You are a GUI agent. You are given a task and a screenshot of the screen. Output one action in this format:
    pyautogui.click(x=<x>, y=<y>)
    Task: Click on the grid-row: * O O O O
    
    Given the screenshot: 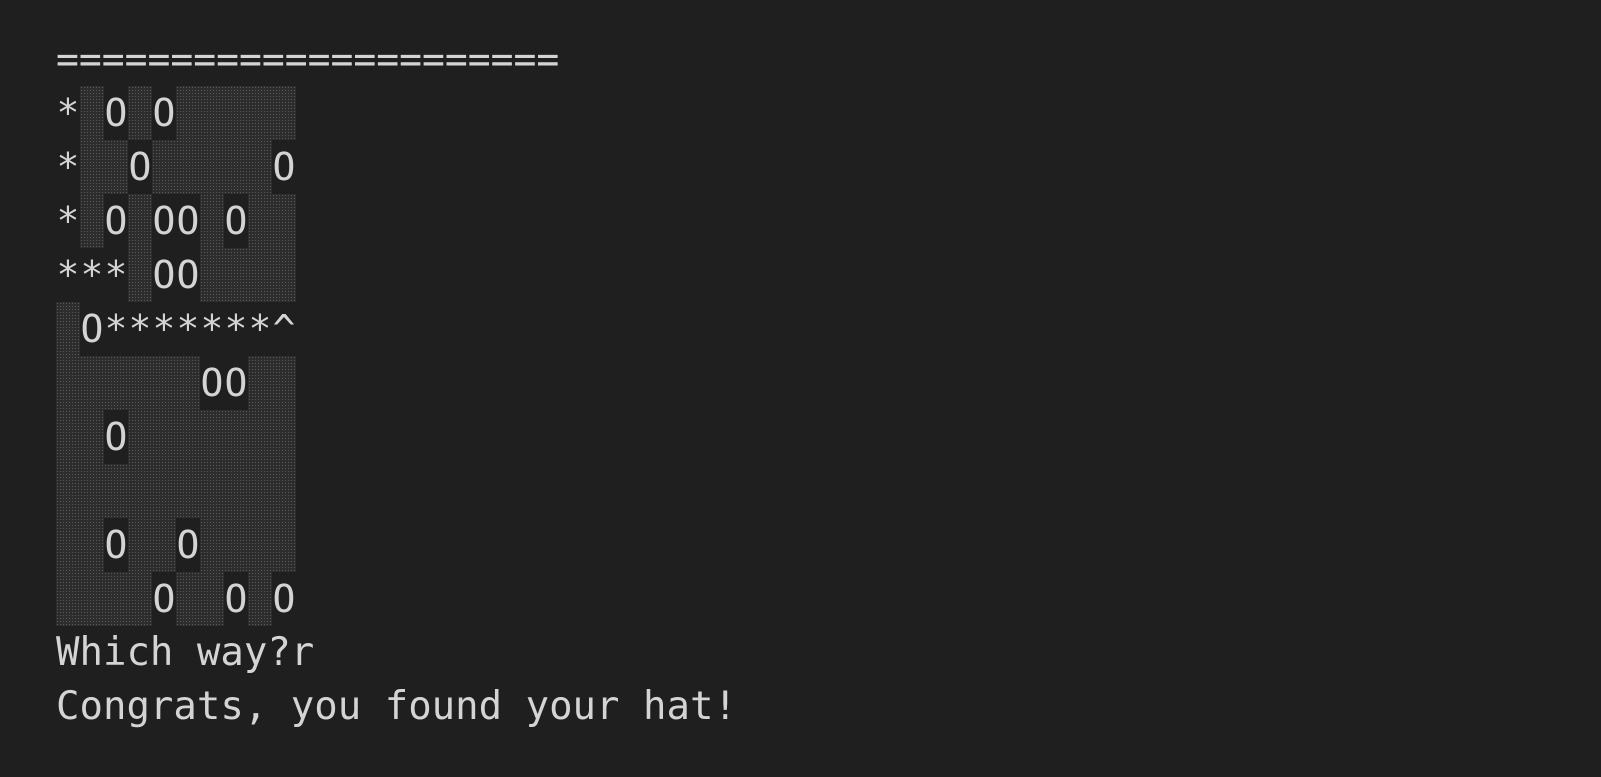 What is the action you would take?
    pyautogui.click(x=806, y=221)
    